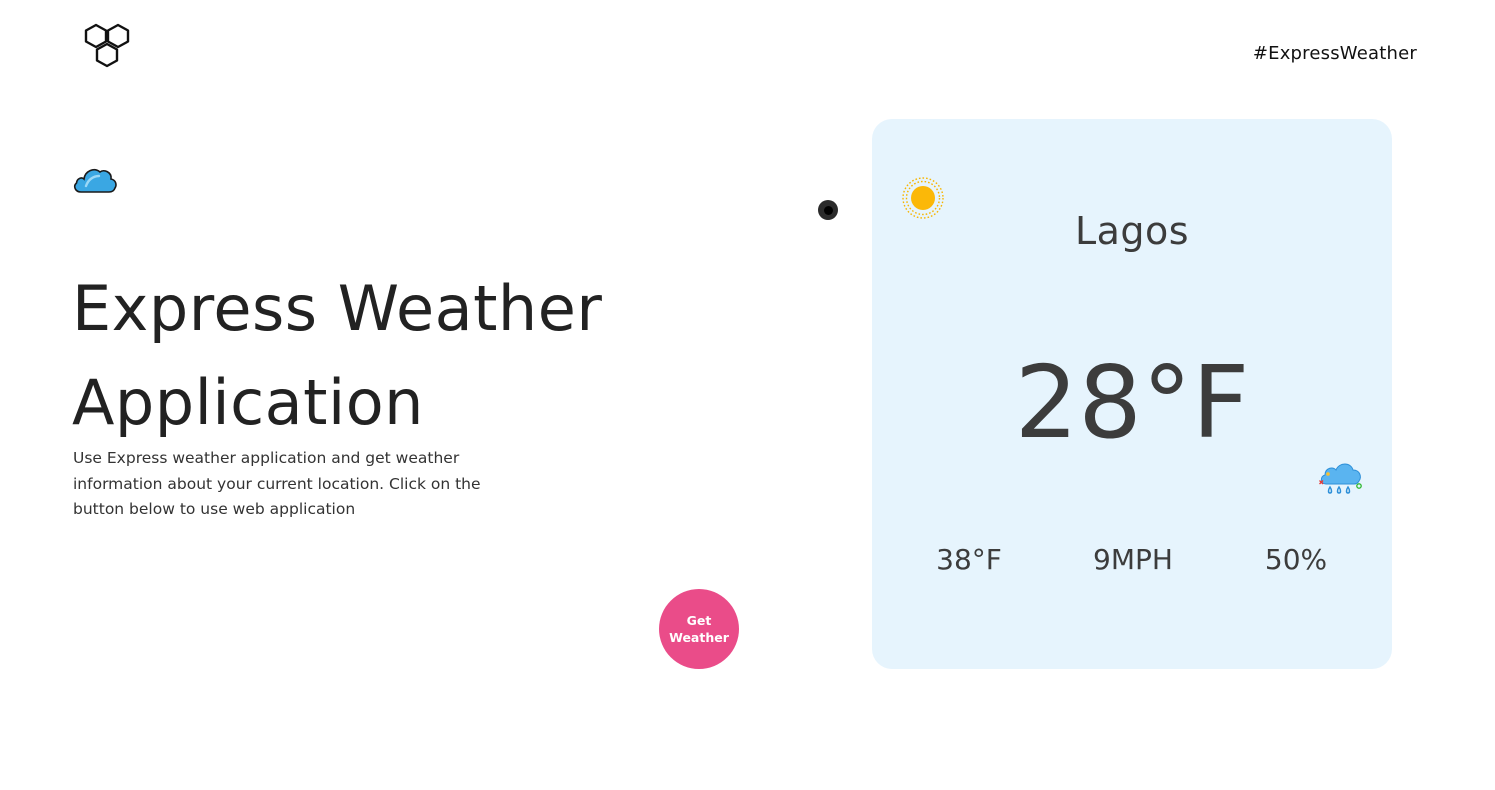  I want to click on stat-high-temp: 38°F, so click(969, 559).